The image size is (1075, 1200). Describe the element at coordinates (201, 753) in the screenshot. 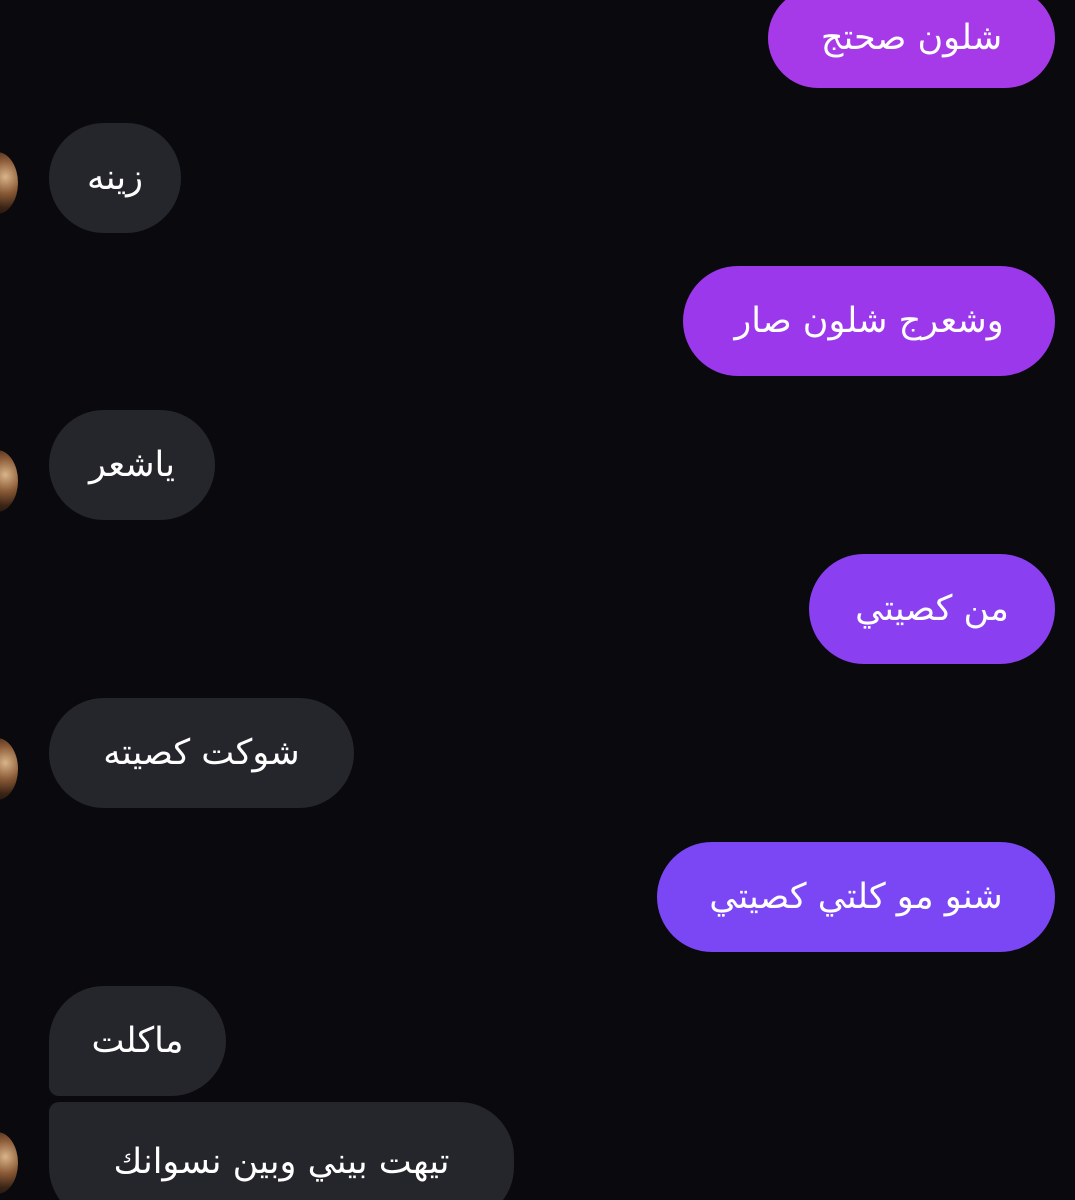

I see `incoming-message: شوكت كصيته` at that location.